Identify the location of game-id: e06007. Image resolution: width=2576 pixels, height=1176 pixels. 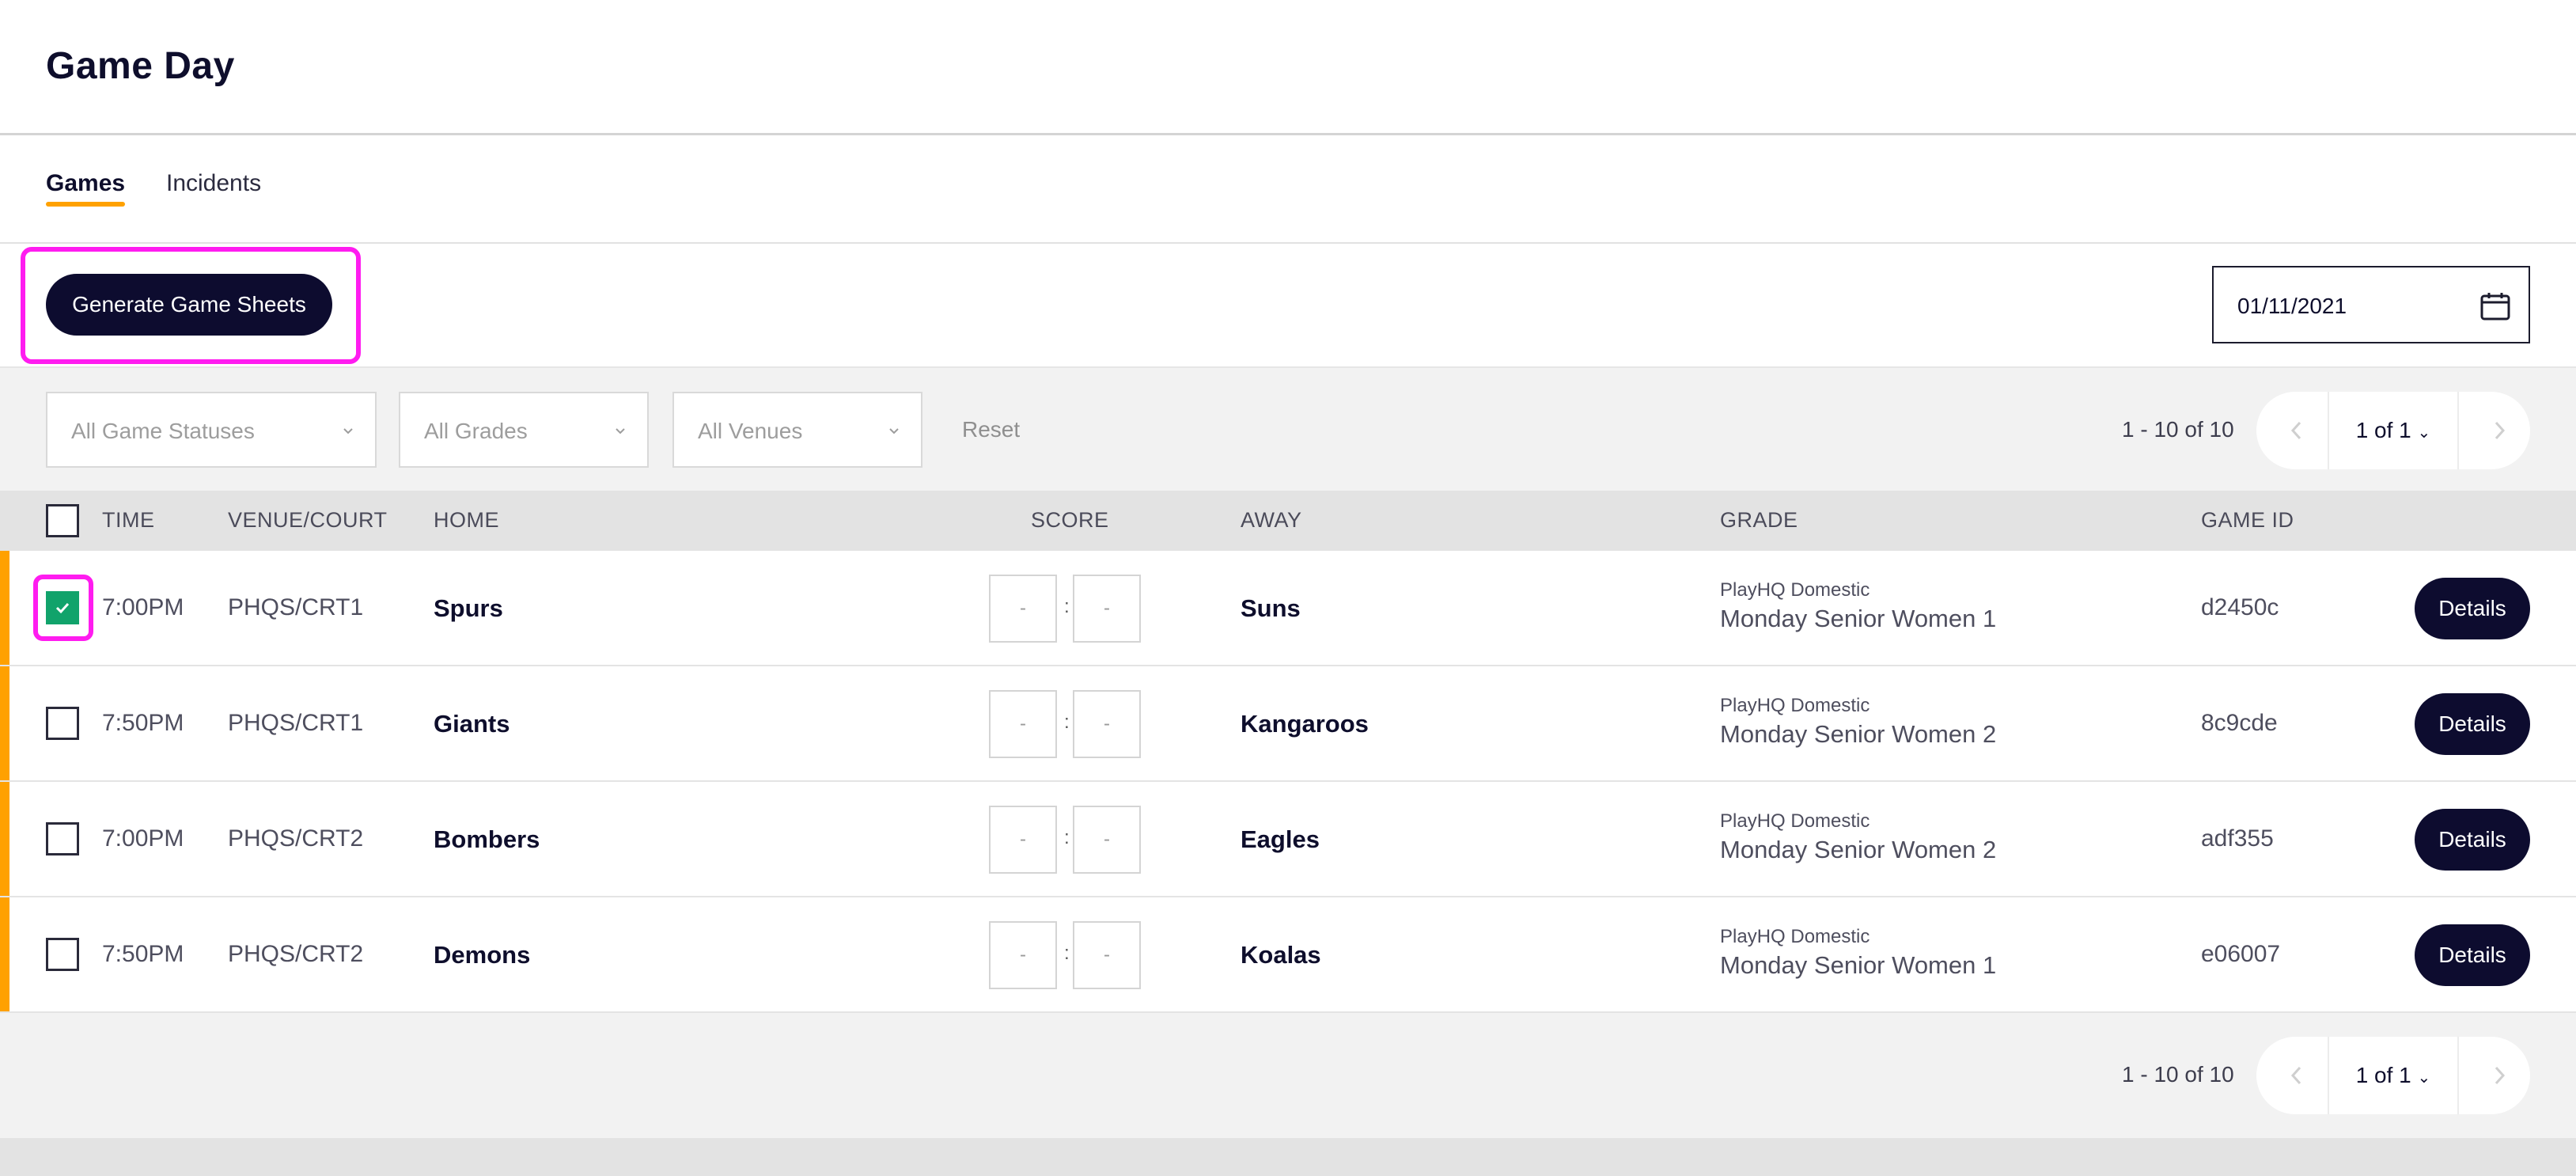
(2241, 954).